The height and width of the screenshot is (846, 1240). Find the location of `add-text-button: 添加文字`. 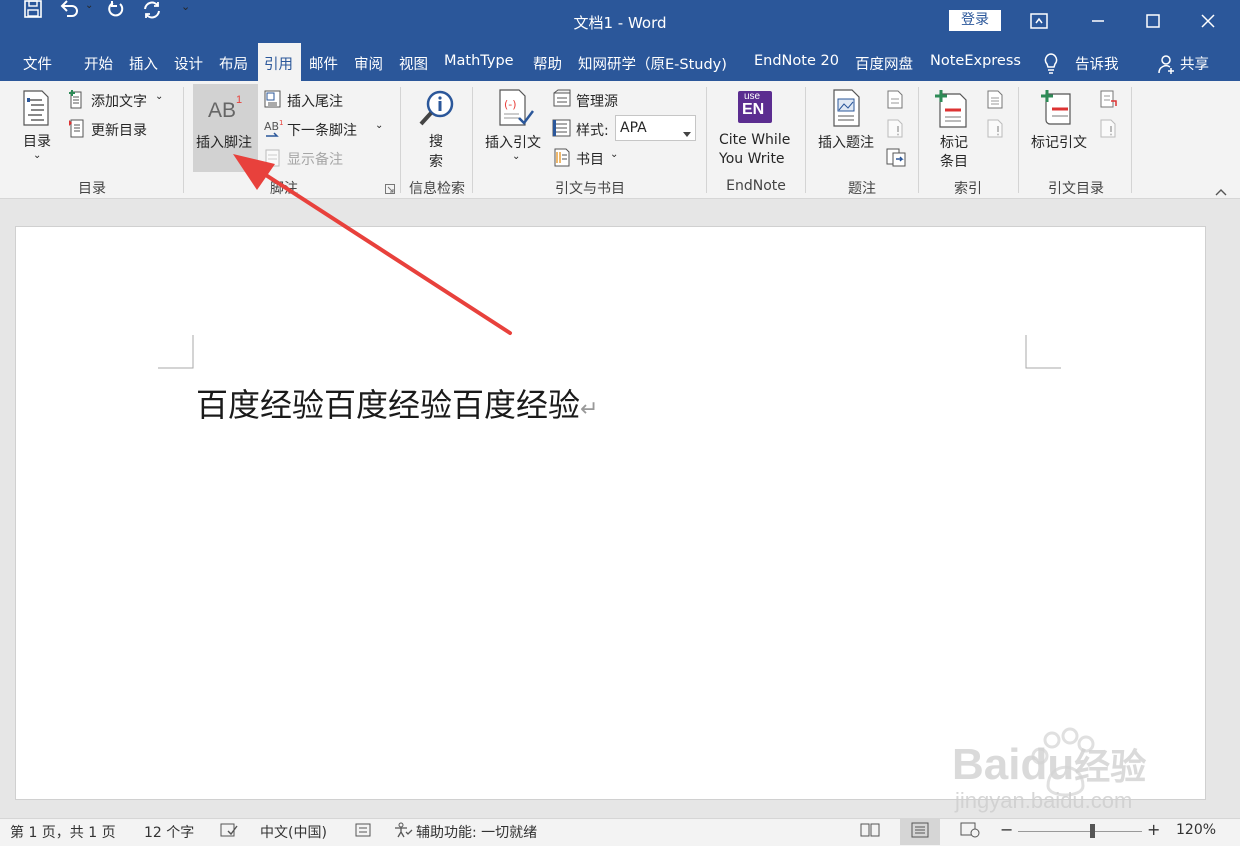

add-text-button: 添加文字 is located at coordinates (119, 101).